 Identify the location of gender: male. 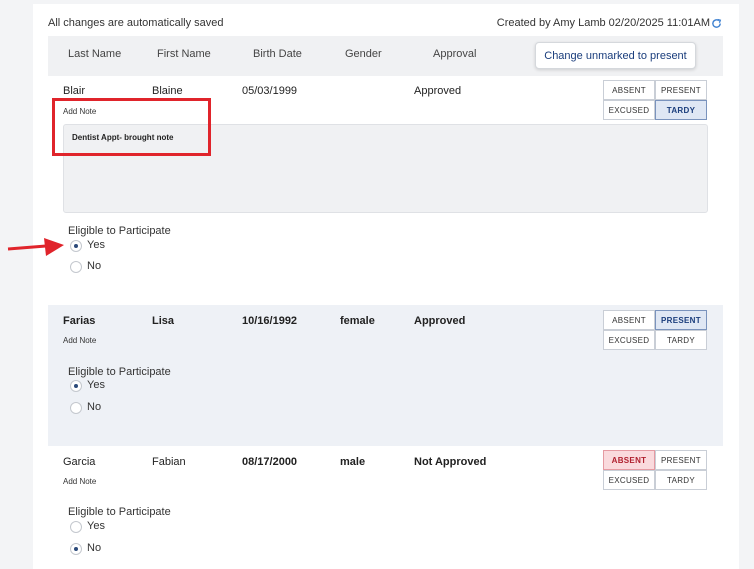
(353, 462).